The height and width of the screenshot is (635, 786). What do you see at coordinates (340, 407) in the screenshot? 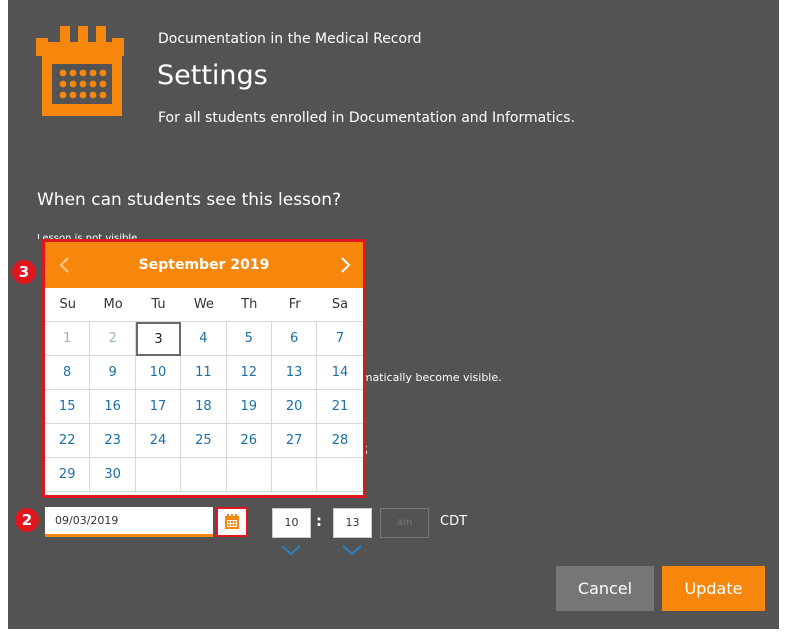
I see `calendar-day: 21` at bounding box center [340, 407].